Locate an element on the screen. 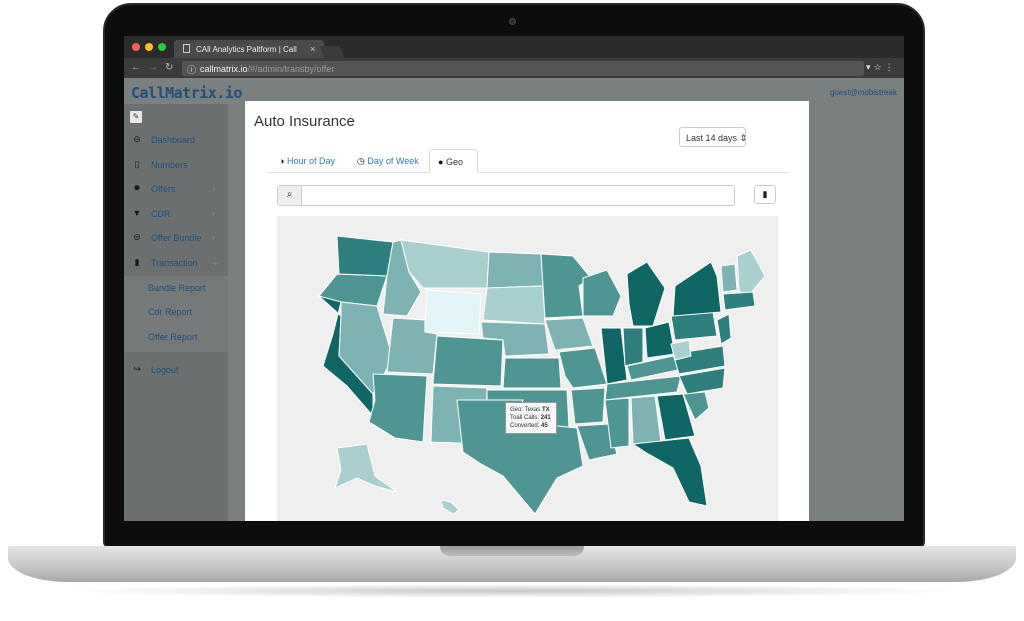 This screenshot has width=1024, height=621. minimize-window-button is located at coordinates (149, 47).